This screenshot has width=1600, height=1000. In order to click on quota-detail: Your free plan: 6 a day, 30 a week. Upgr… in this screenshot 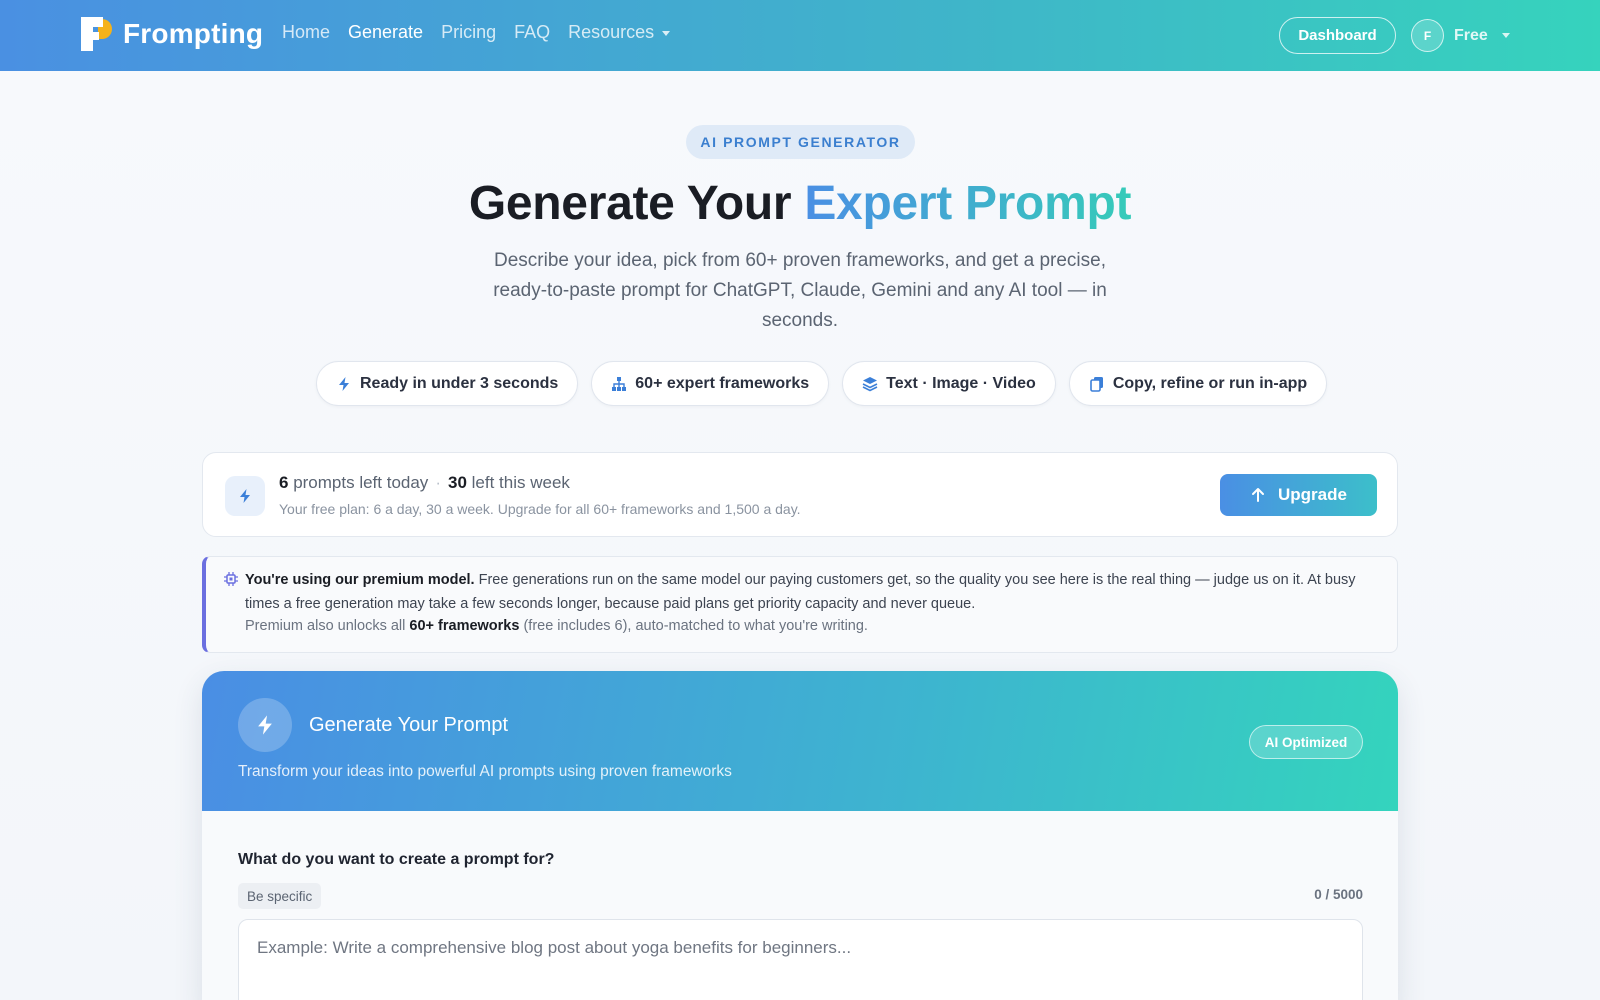, I will do `click(540, 509)`.